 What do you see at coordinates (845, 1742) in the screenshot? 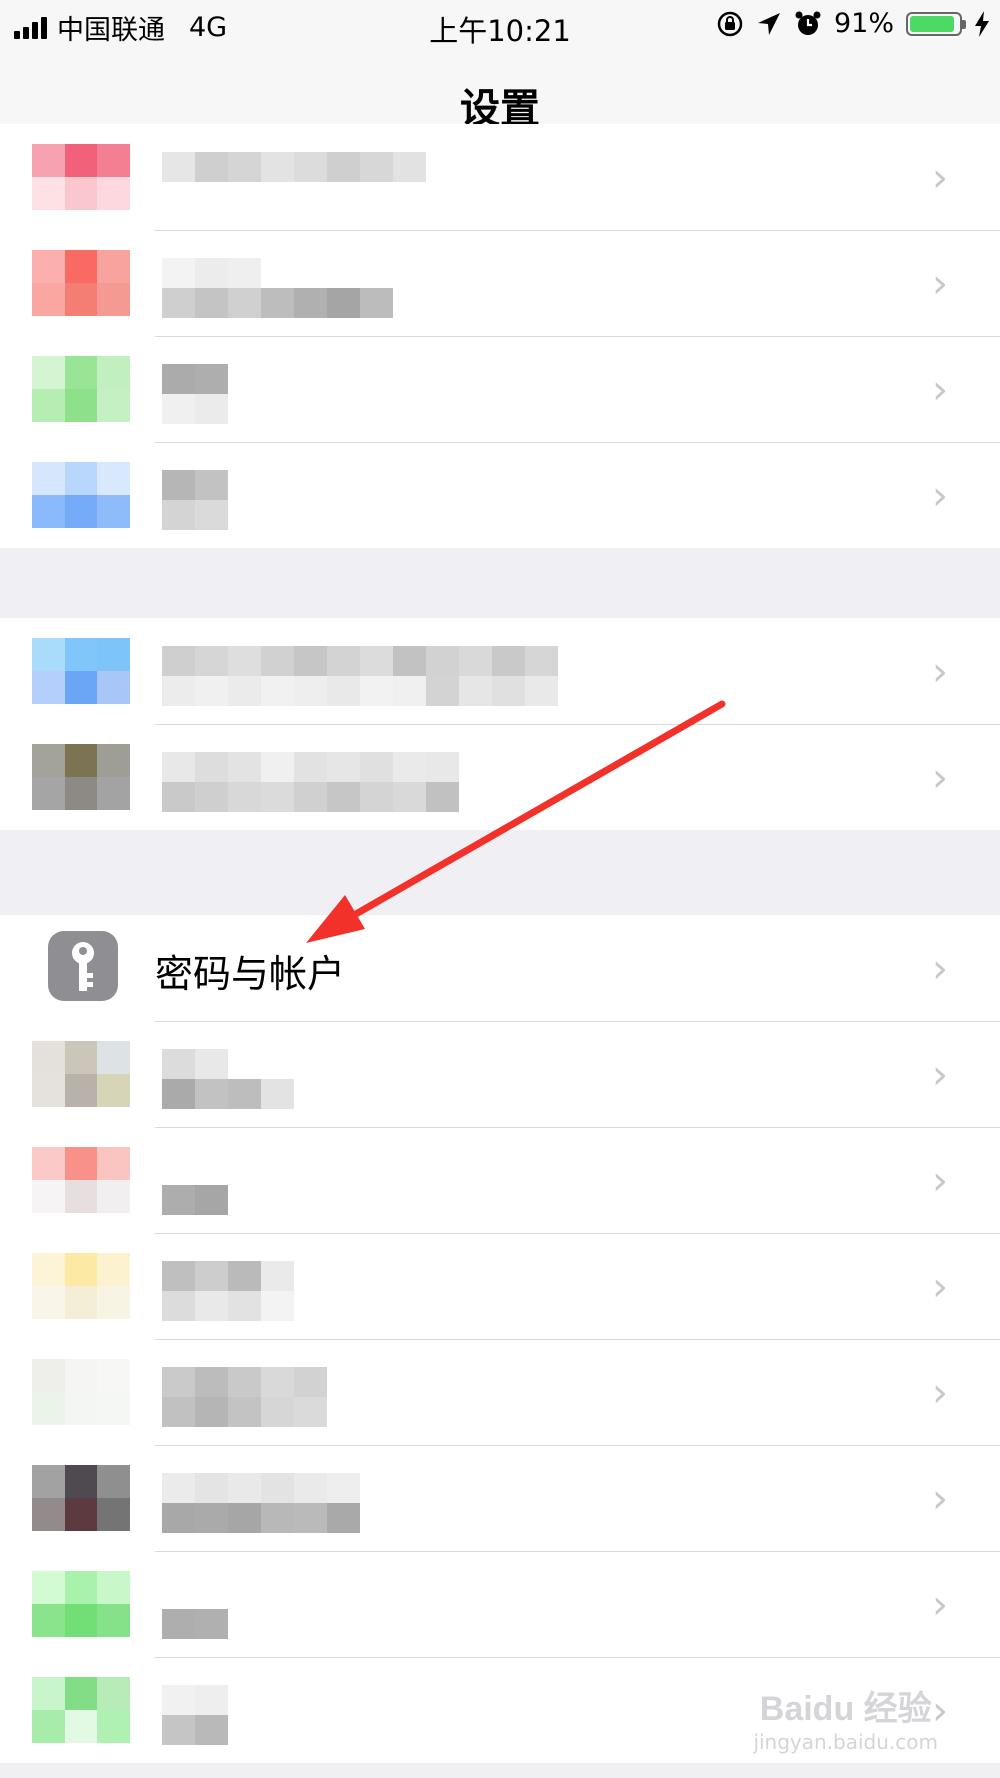
I see `watermark-url: jingyan.baidu.com` at bounding box center [845, 1742].